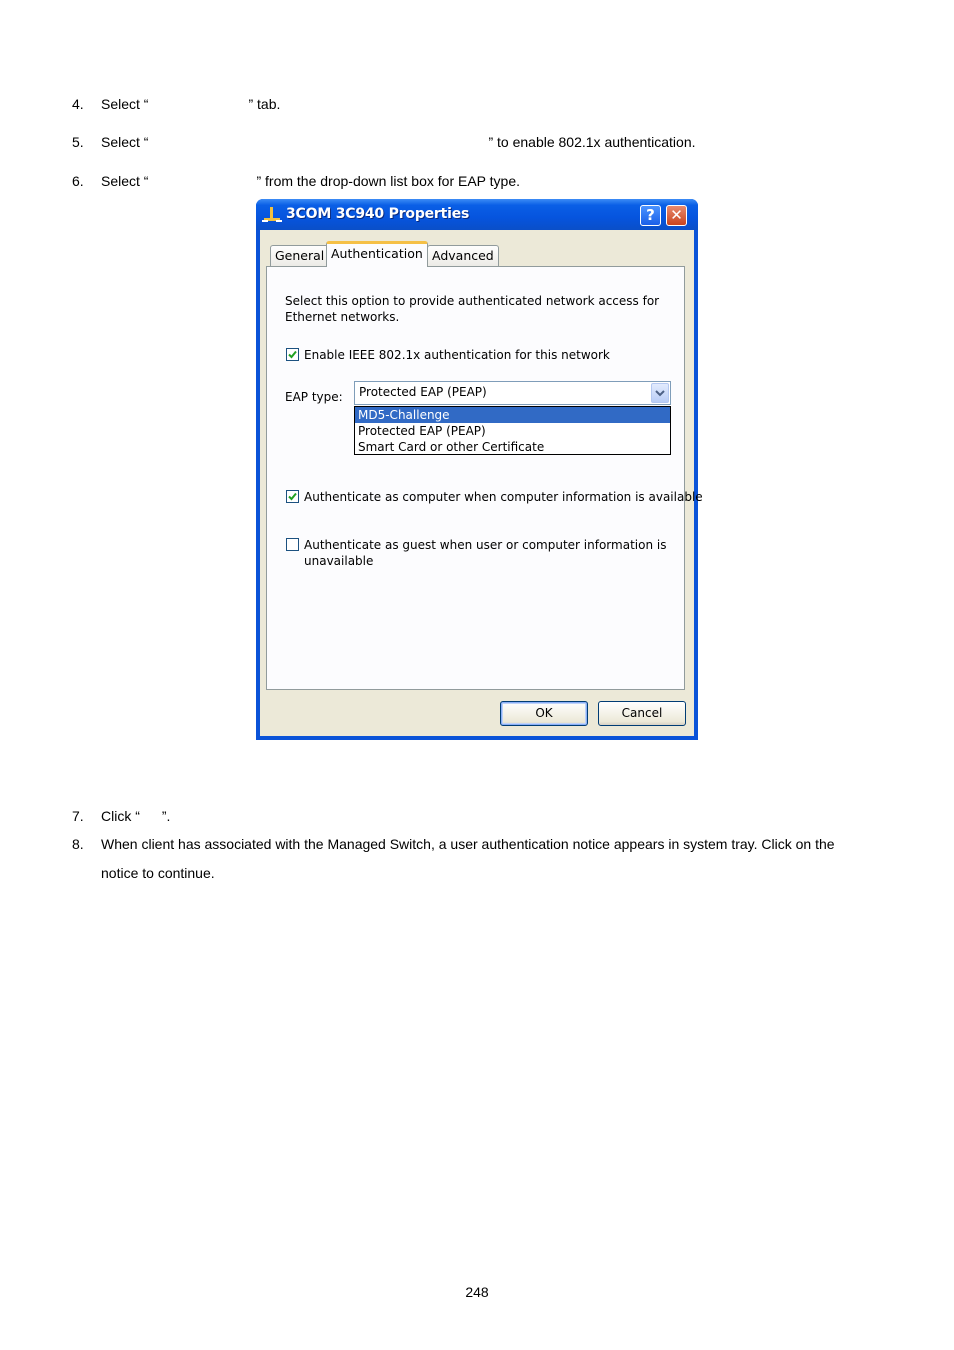  I want to click on description-text: Ethernet networks., so click(342, 317).